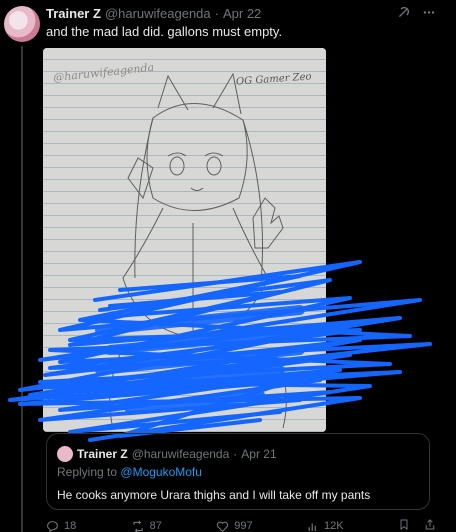 Image resolution: width=456 pixels, height=532 pixels. Describe the element at coordinates (146, 525) in the screenshot. I see `repost-button: 87` at that location.